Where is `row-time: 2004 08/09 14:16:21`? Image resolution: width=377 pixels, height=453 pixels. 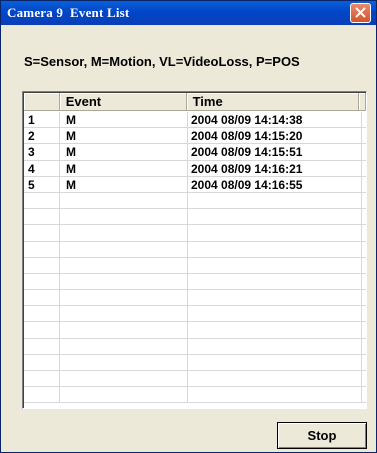 row-time: 2004 08/09 14:16:21 is located at coordinates (275, 168).